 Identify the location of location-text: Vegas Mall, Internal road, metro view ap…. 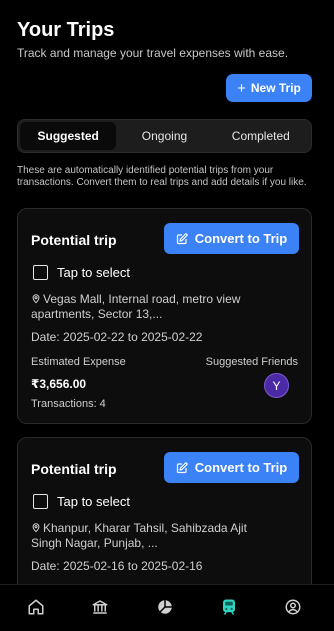
(136, 306).